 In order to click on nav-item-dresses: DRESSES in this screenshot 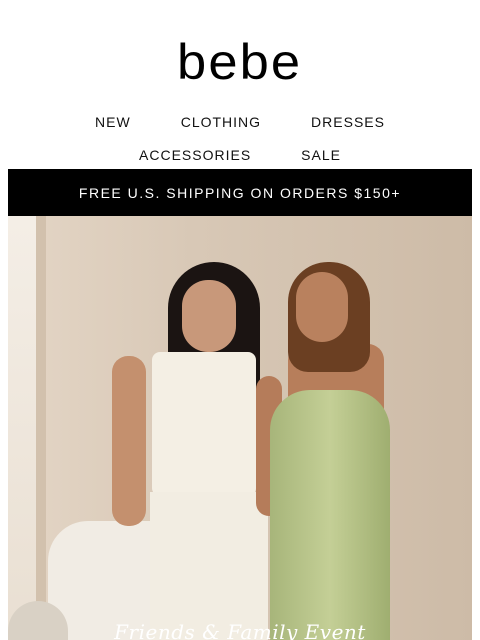, I will do `click(348, 122)`.